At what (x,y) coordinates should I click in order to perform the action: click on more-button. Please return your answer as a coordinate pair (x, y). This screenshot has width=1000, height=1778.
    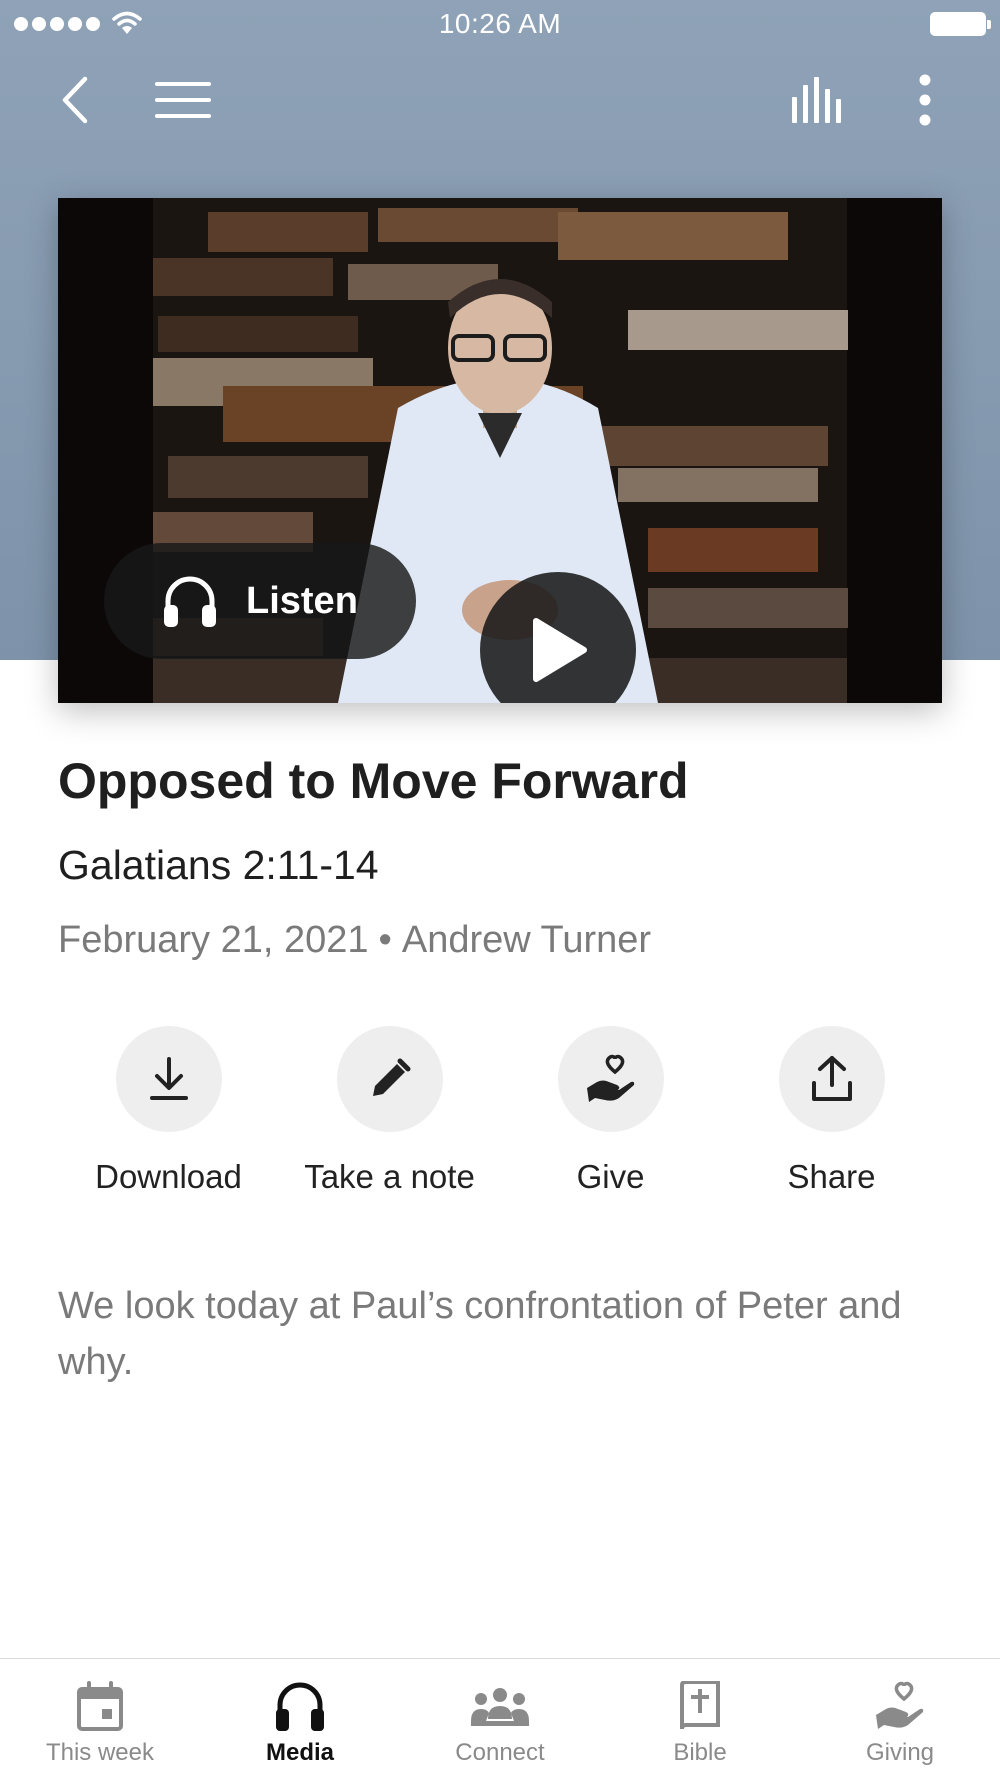
    Looking at the image, I should click on (925, 100).